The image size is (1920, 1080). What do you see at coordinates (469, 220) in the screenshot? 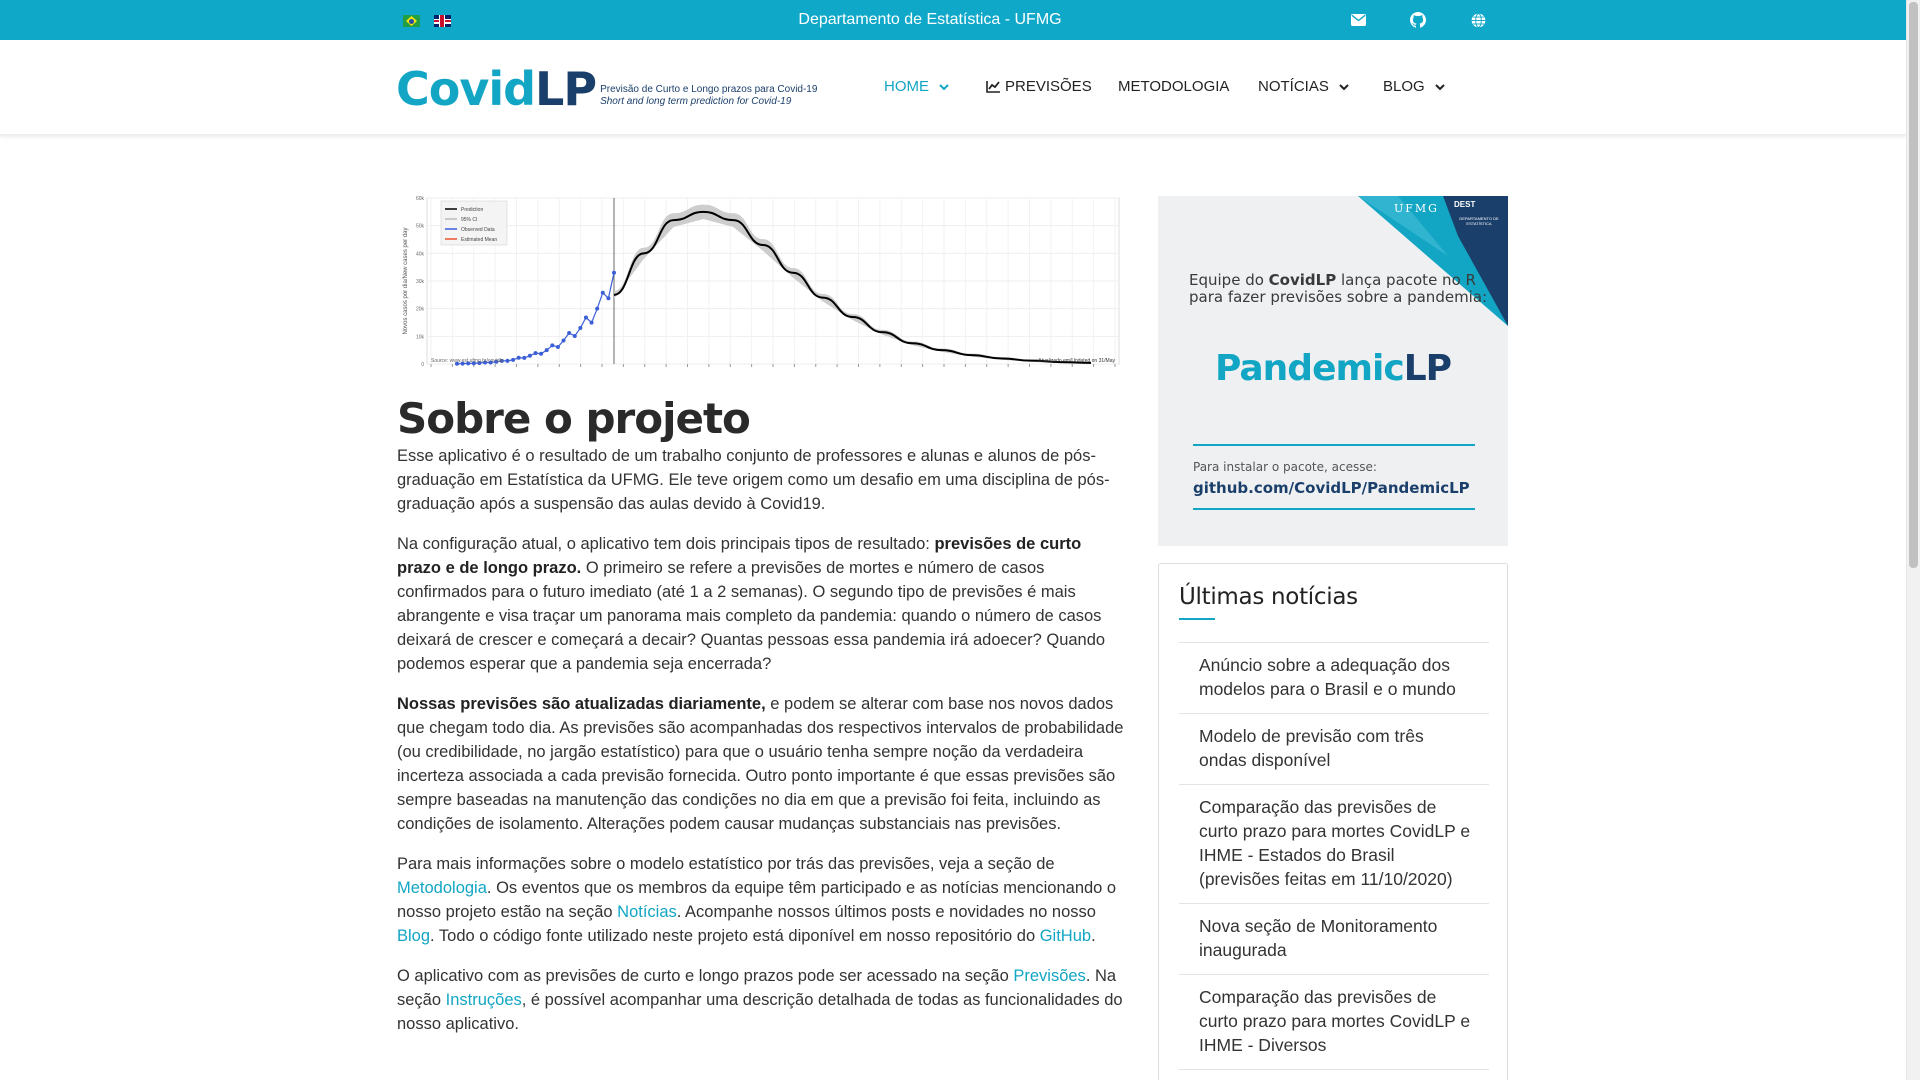
I see `legend-label: 95% CI` at bounding box center [469, 220].